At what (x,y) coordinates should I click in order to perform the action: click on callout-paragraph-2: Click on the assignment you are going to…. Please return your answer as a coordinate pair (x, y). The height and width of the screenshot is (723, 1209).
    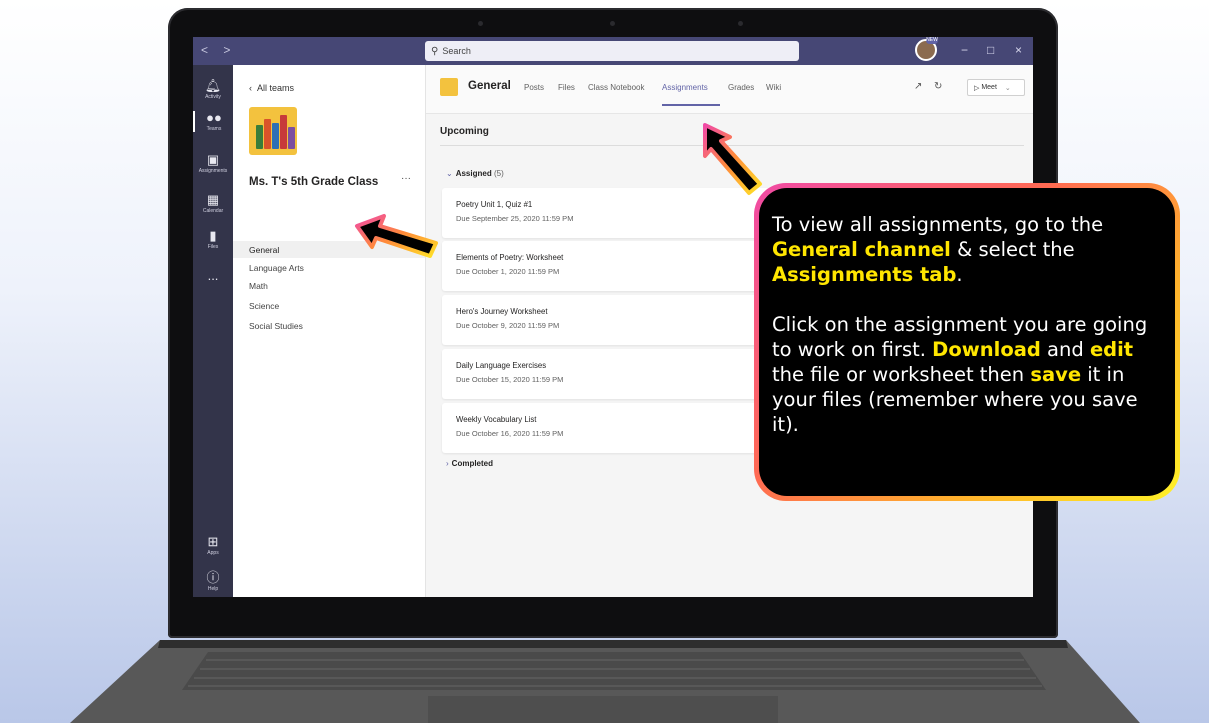
    Looking at the image, I should click on (968, 374).